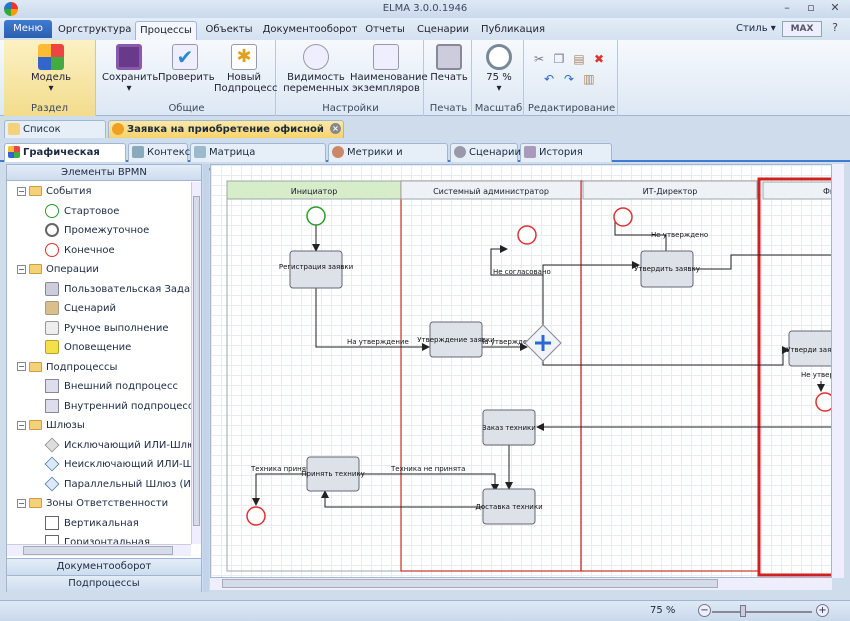 The height and width of the screenshot is (621, 850). I want to click on tab-orgstructure: Оргструктура, so click(94, 30).